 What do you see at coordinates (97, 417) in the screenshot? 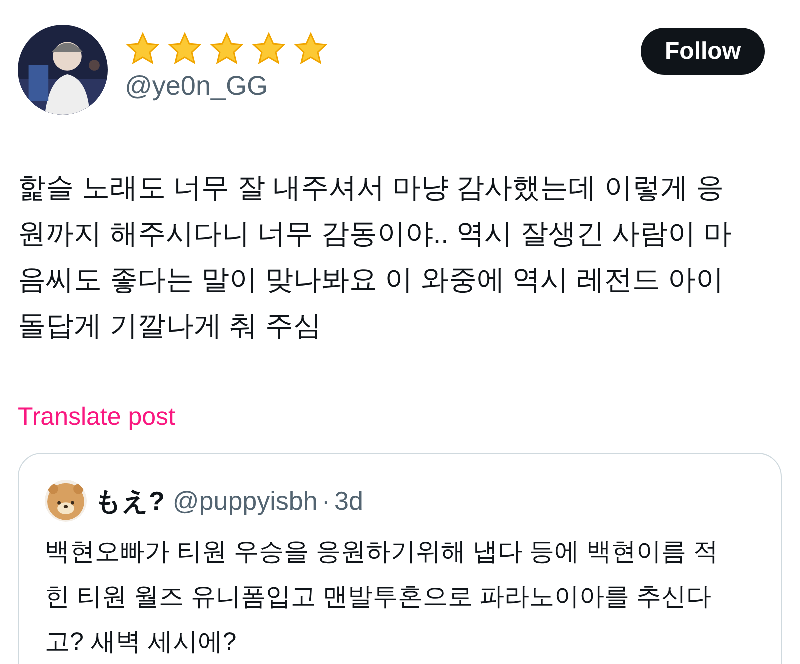
I see `translate-link: Translate post` at bounding box center [97, 417].